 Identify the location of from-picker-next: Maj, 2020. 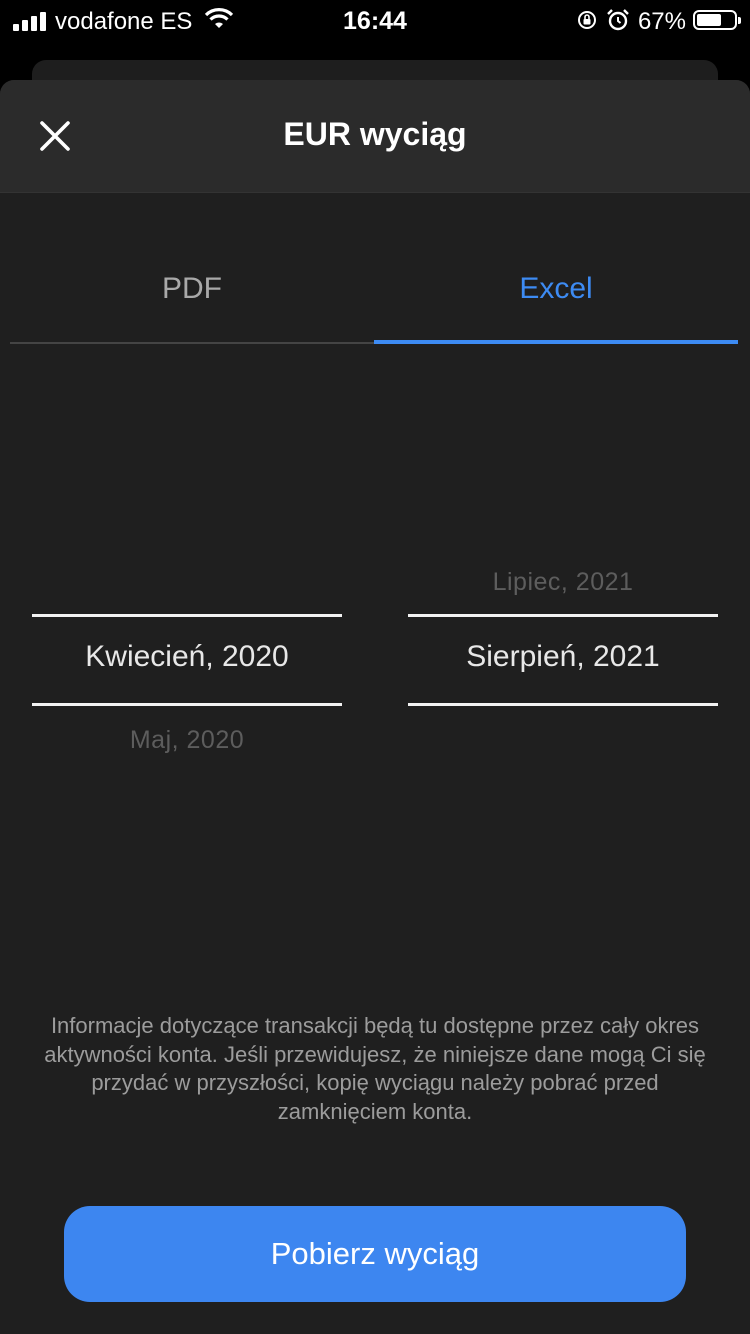
(187, 740).